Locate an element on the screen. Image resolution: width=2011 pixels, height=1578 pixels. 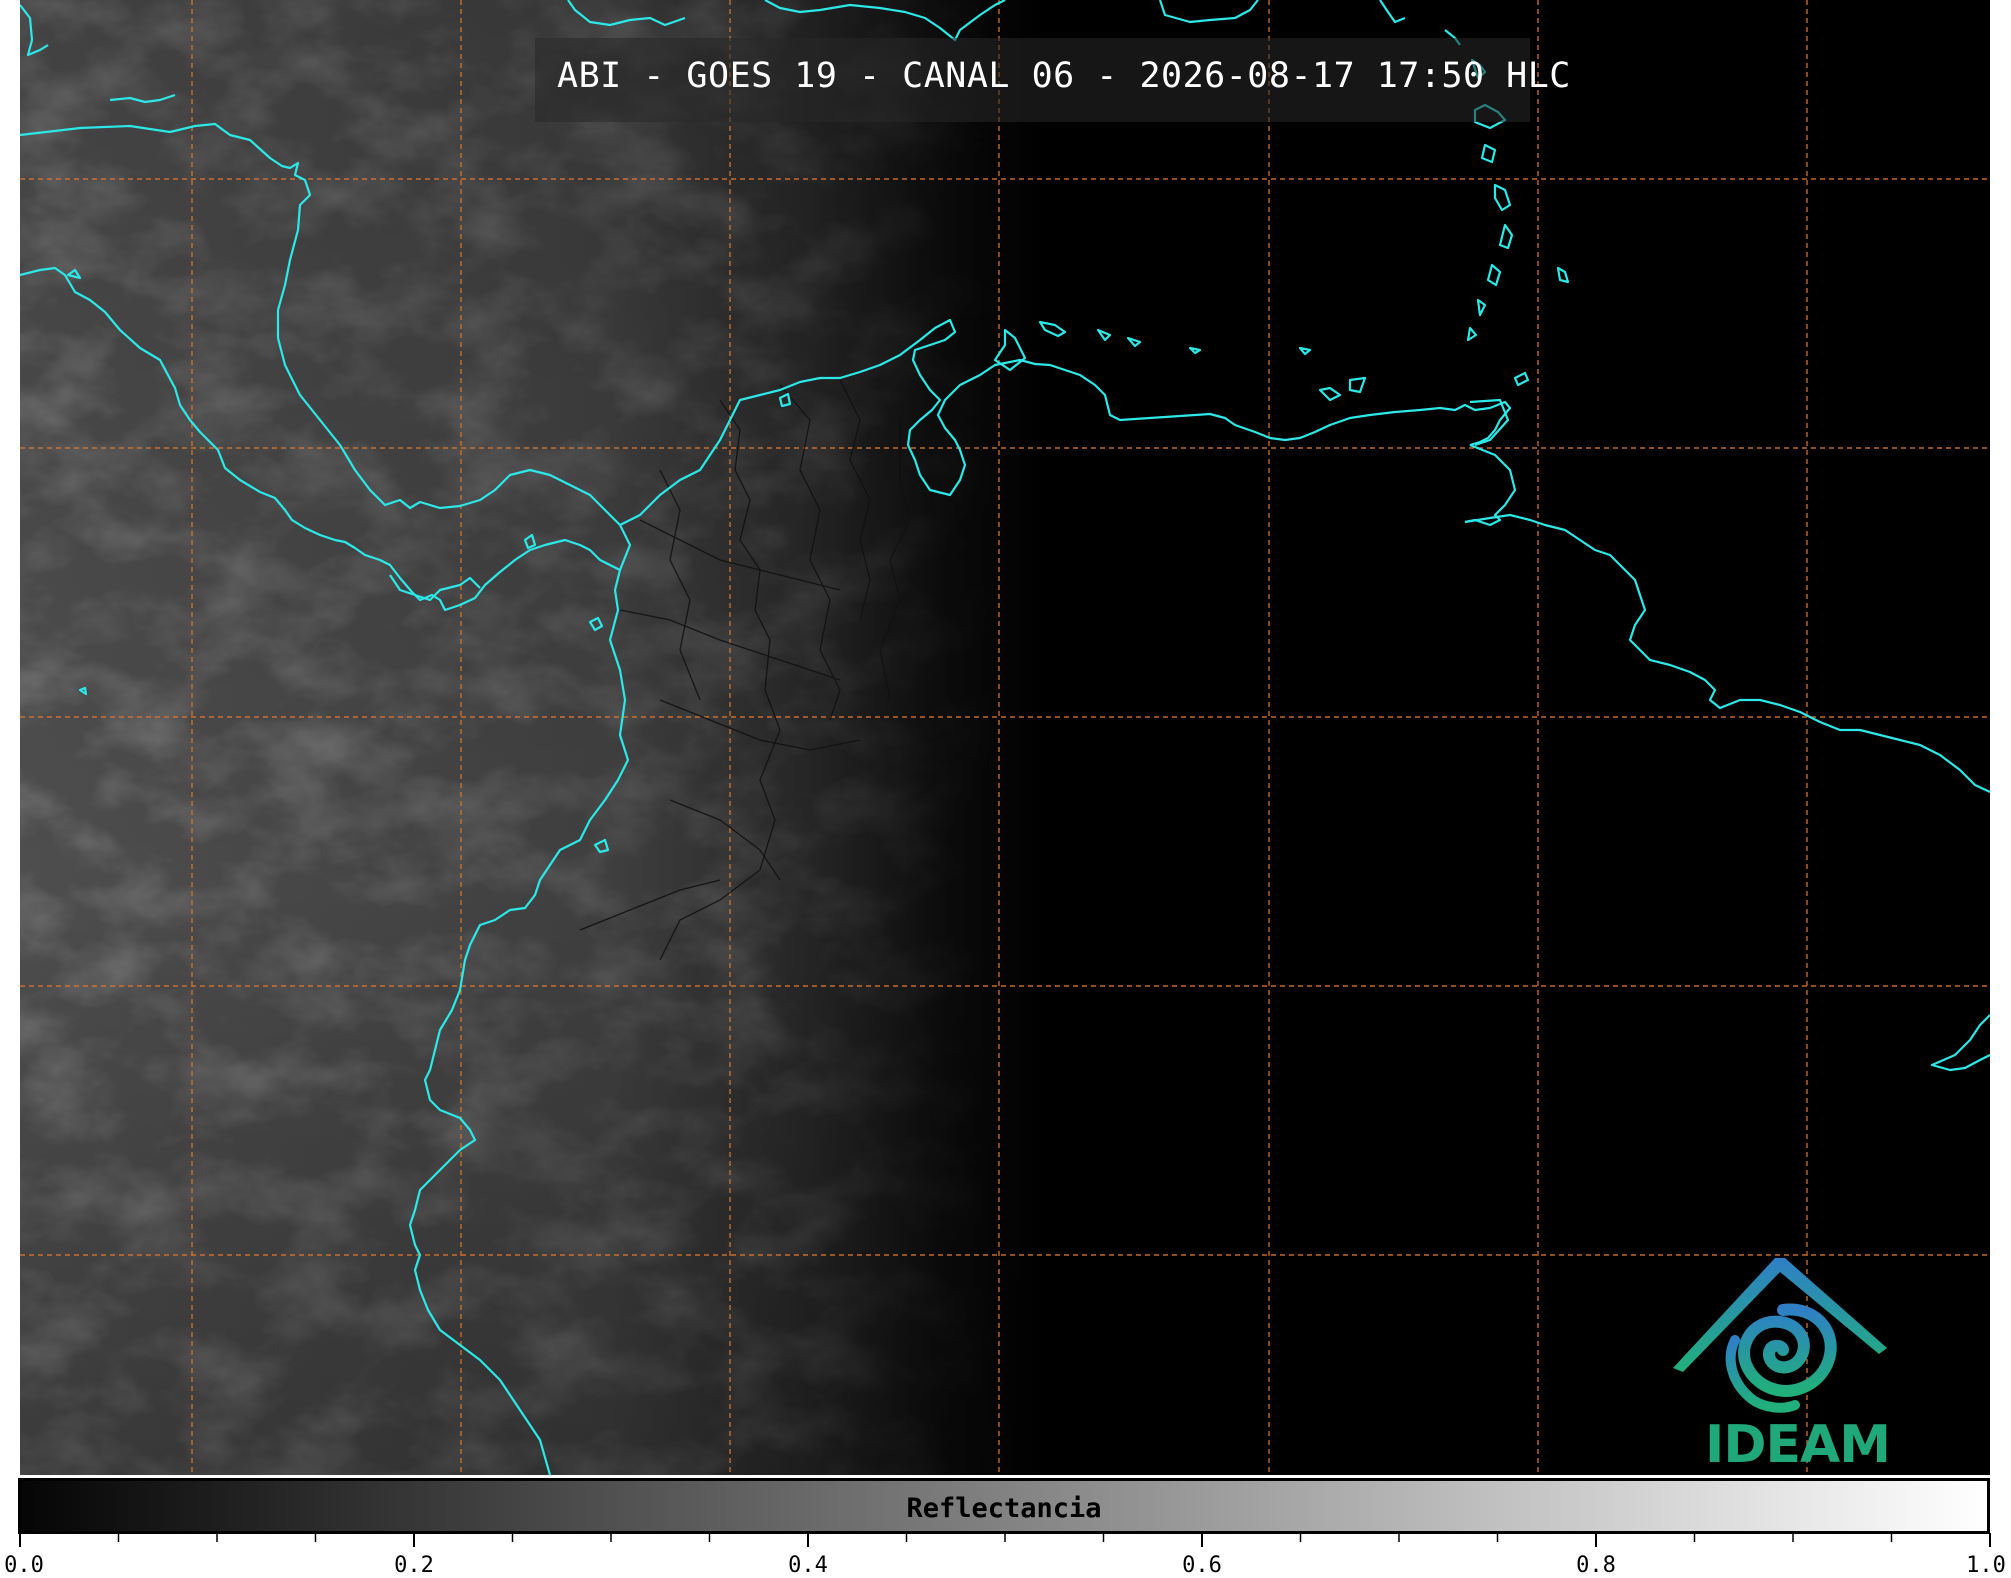
colorbar-label: Reflectancia is located at coordinates (1004, 1508).